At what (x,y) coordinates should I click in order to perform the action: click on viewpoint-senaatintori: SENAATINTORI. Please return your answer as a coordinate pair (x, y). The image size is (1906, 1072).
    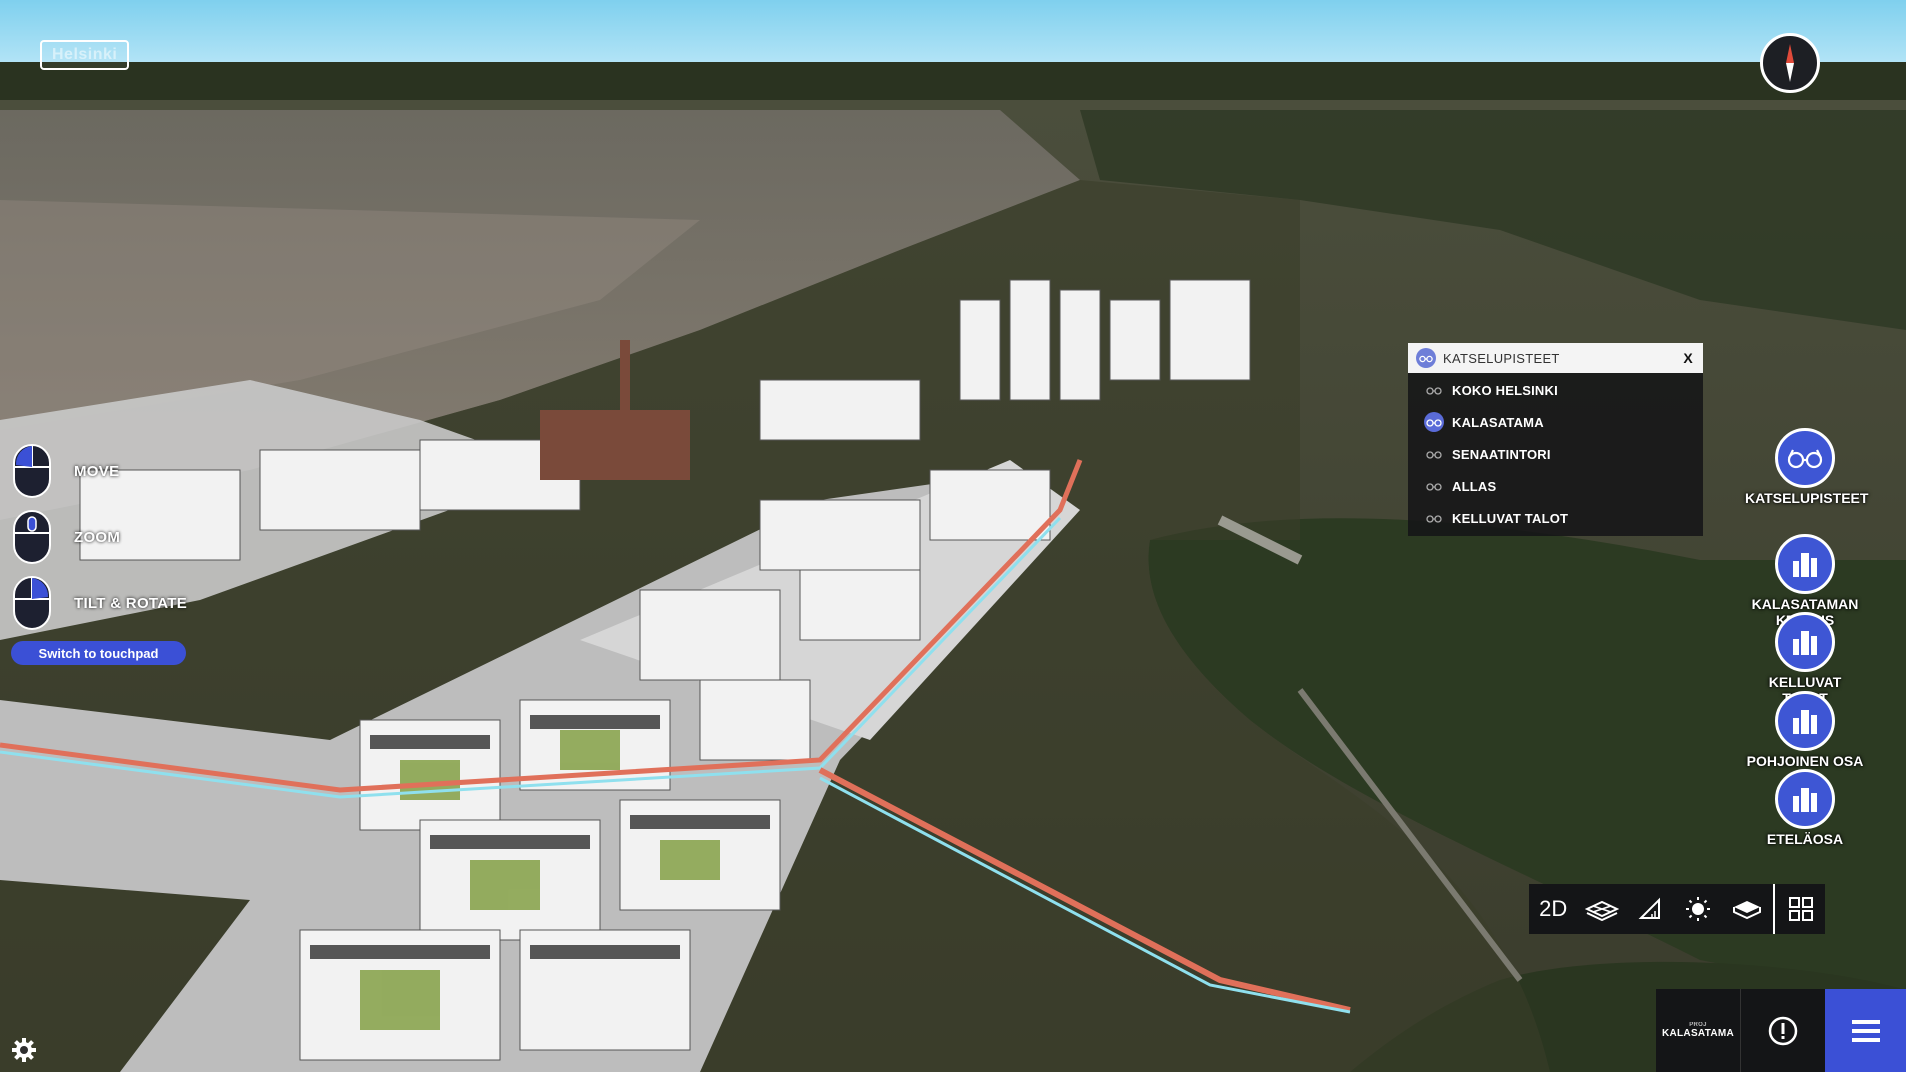
    Looking at the image, I should click on (1555, 454).